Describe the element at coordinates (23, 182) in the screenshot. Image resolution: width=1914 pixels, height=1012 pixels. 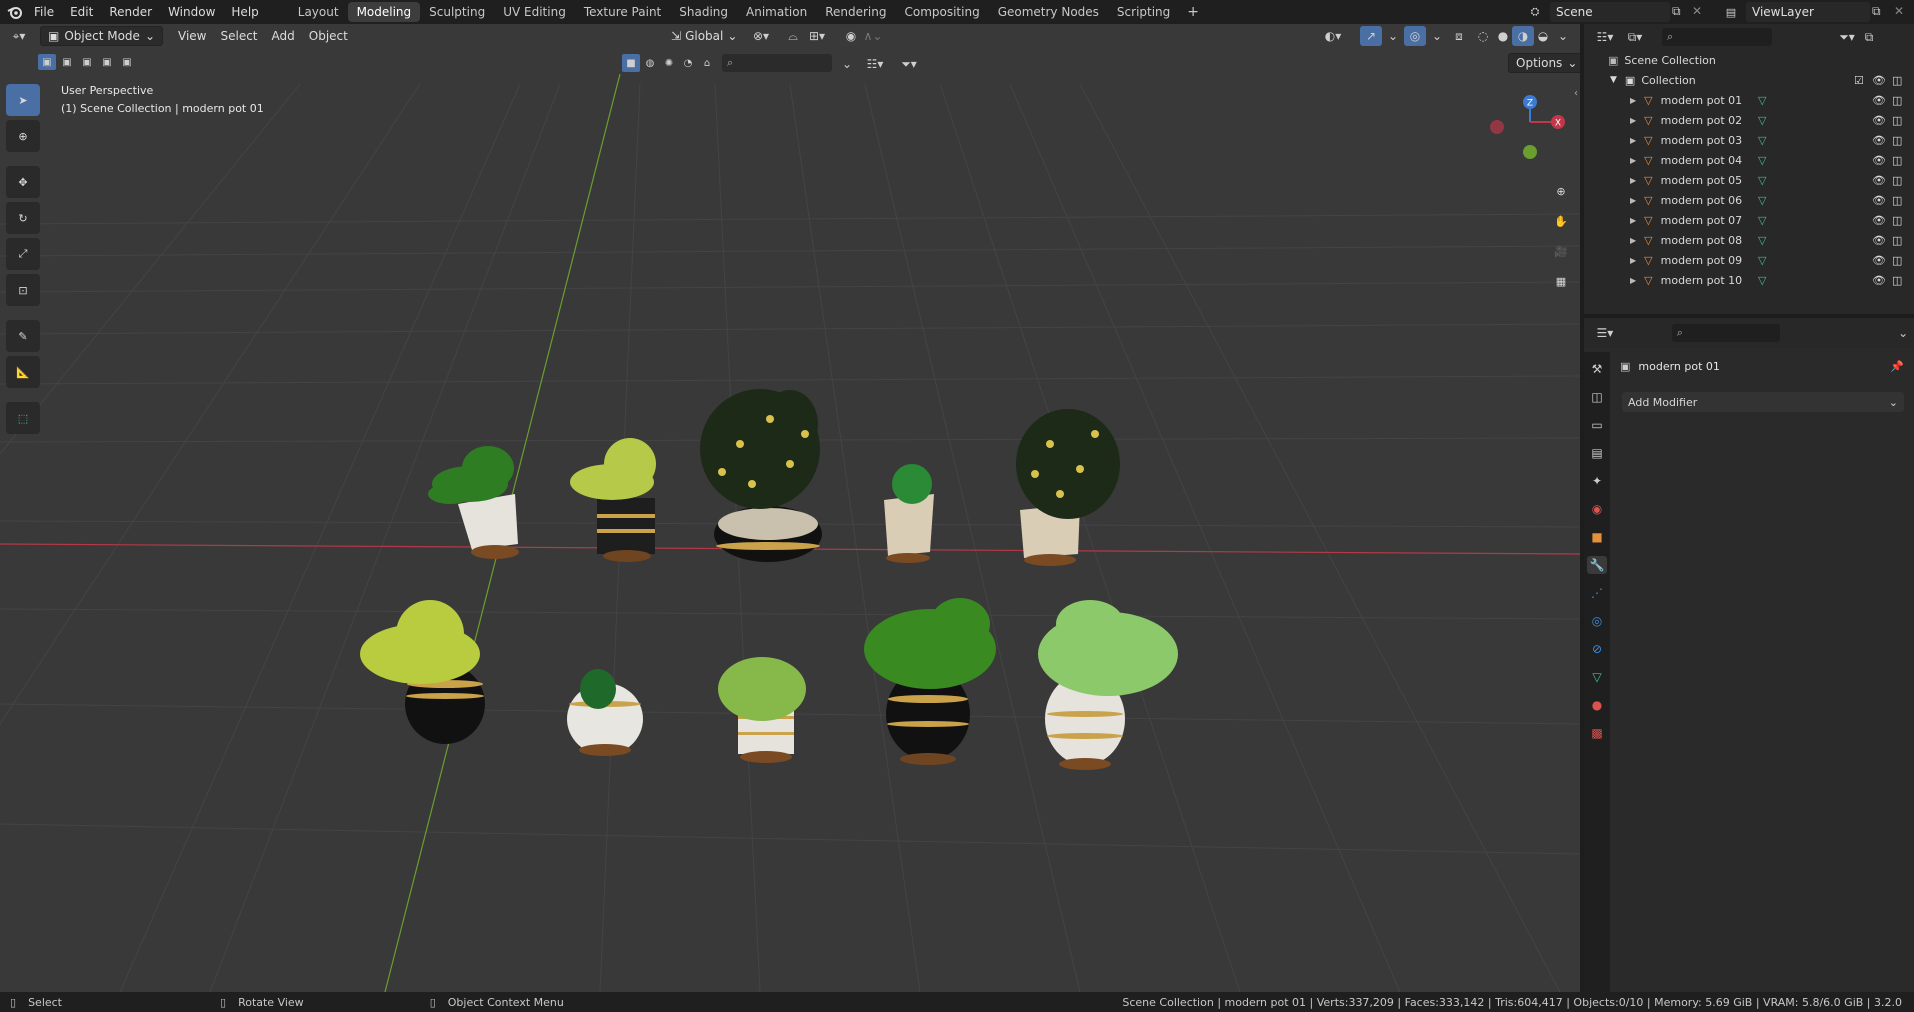
I see `move-tool: ✥` at that location.